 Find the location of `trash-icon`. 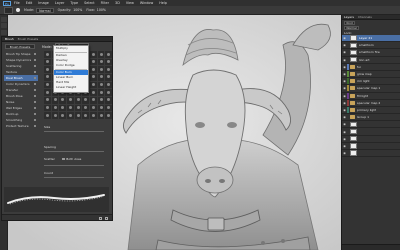

trash-icon is located at coordinates (106, 218).